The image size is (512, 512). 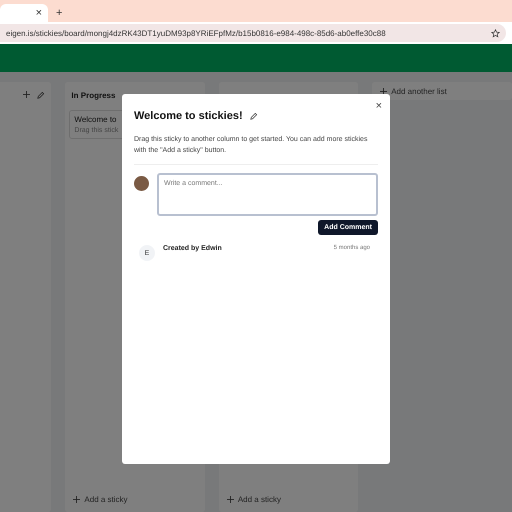 What do you see at coordinates (495, 33) in the screenshot?
I see `star-icon` at bounding box center [495, 33].